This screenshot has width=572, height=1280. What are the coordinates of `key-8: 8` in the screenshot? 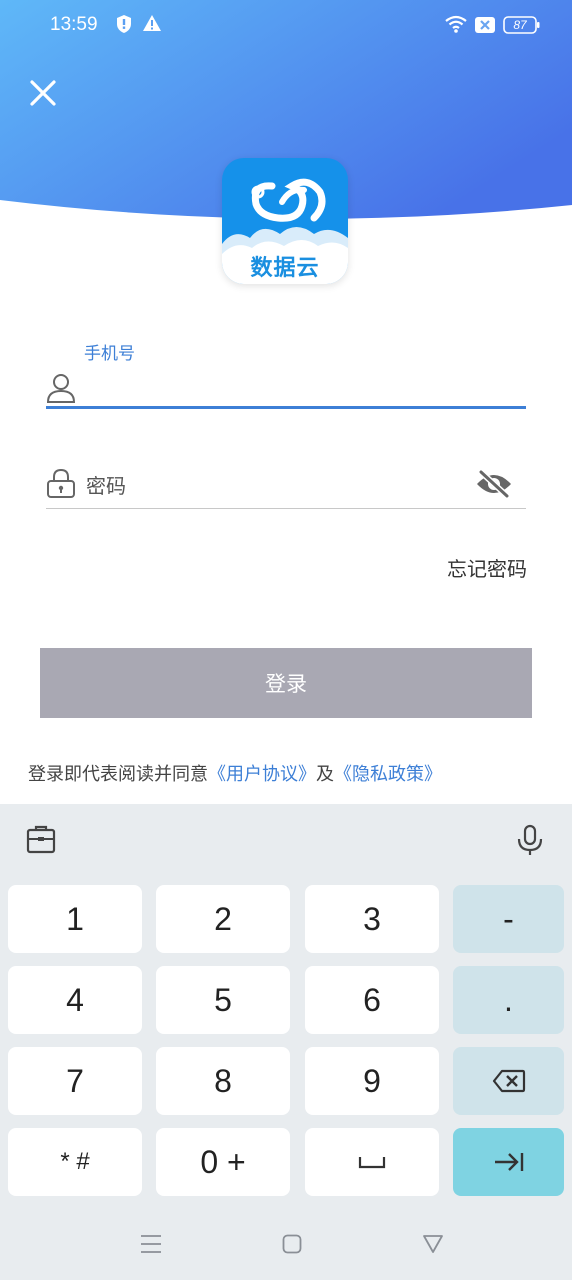 It's located at (223, 1081).